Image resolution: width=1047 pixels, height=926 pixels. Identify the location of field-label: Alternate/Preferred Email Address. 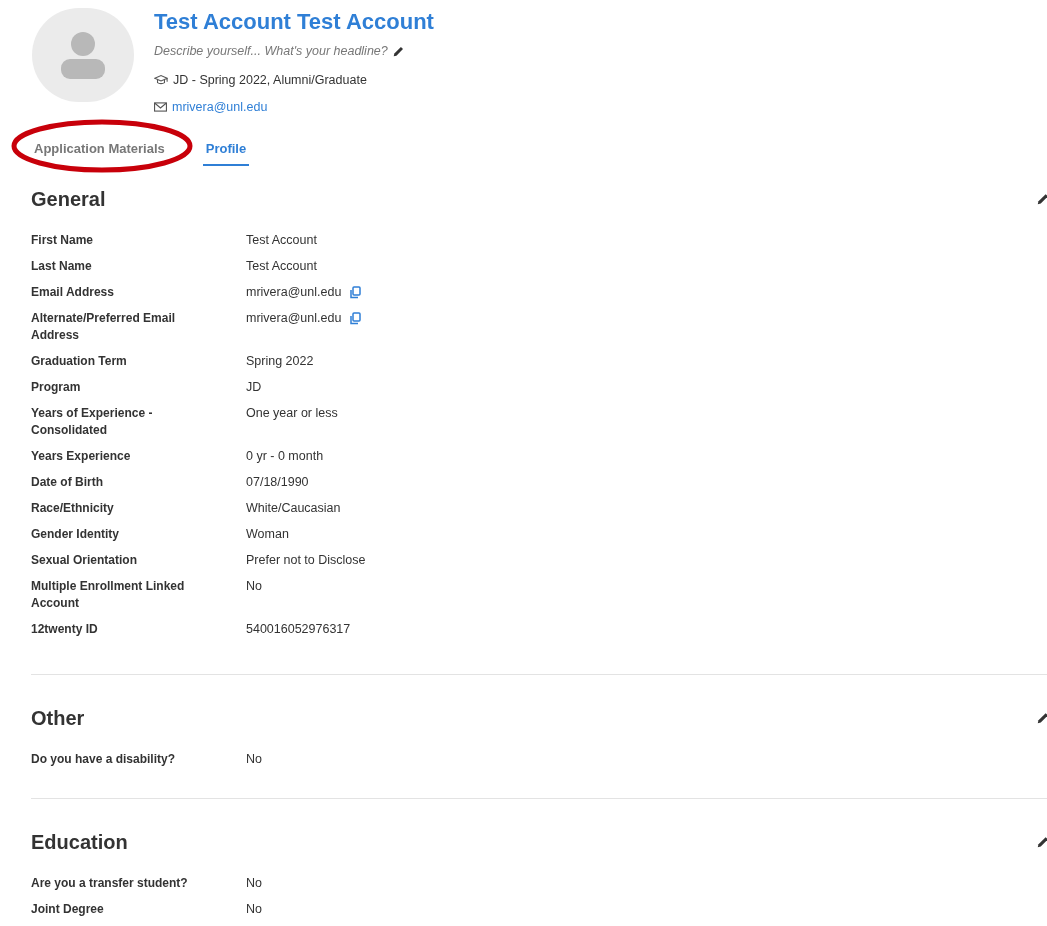
(104, 326).